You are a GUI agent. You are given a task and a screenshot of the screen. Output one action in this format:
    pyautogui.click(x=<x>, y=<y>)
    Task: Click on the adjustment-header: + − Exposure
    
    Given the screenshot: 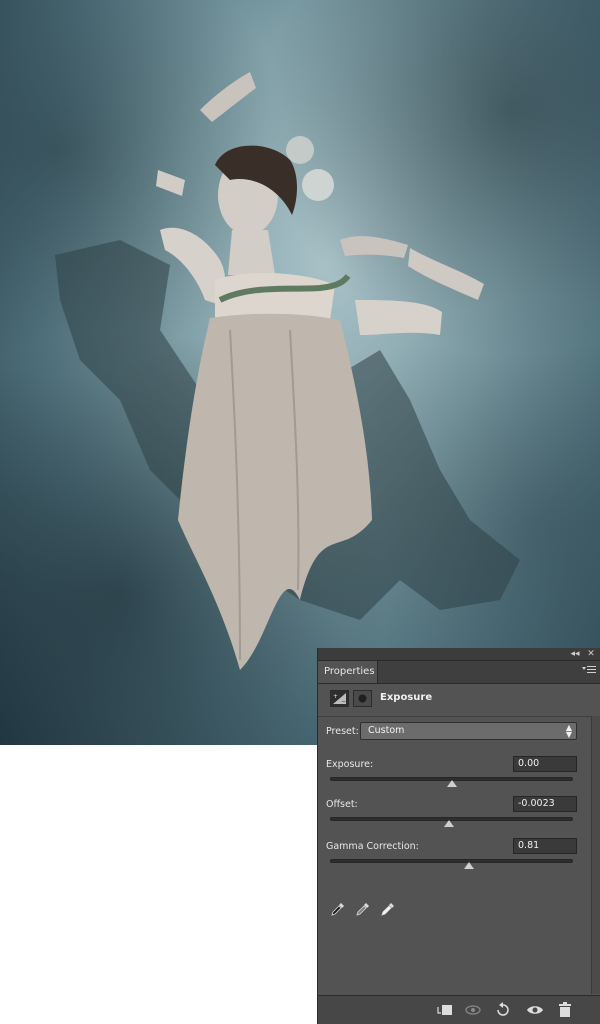 What is the action you would take?
    pyautogui.click(x=459, y=700)
    